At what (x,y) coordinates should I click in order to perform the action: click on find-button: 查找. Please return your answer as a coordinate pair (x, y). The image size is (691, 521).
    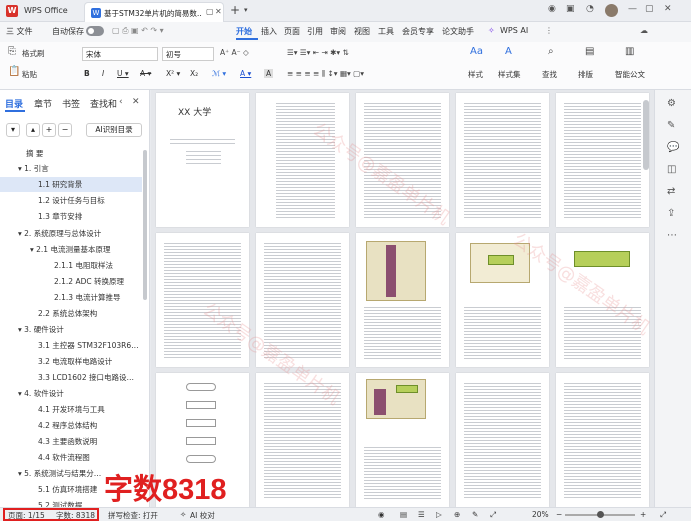
    Looking at the image, I should click on (549, 74).